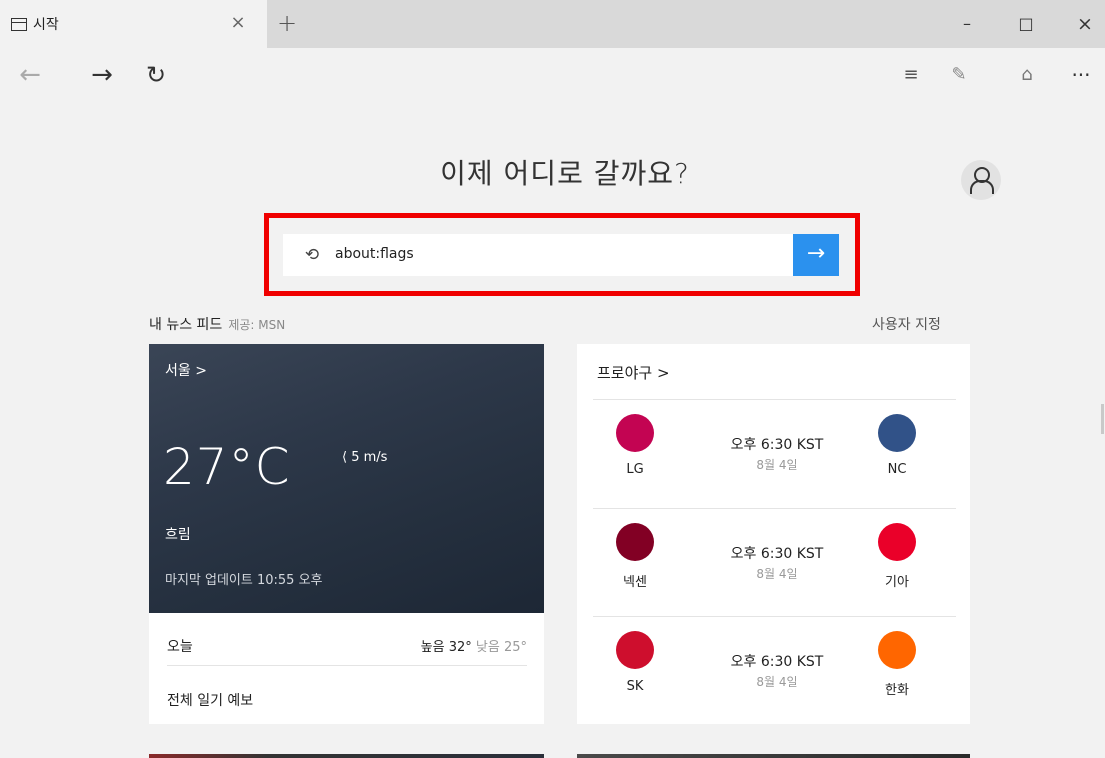  Describe the element at coordinates (906, 324) in the screenshot. I see `customize-link: 사용자 지정` at that location.